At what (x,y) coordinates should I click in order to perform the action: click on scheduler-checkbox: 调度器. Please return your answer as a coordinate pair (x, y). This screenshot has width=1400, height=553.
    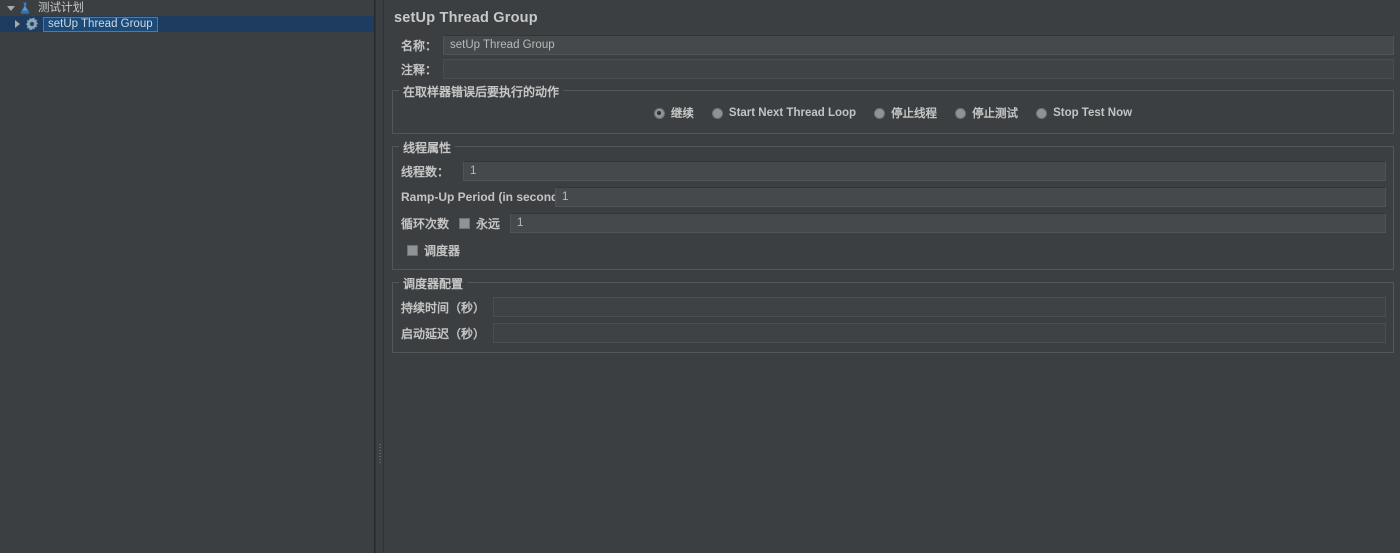
    Looking at the image, I should click on (433, 250).